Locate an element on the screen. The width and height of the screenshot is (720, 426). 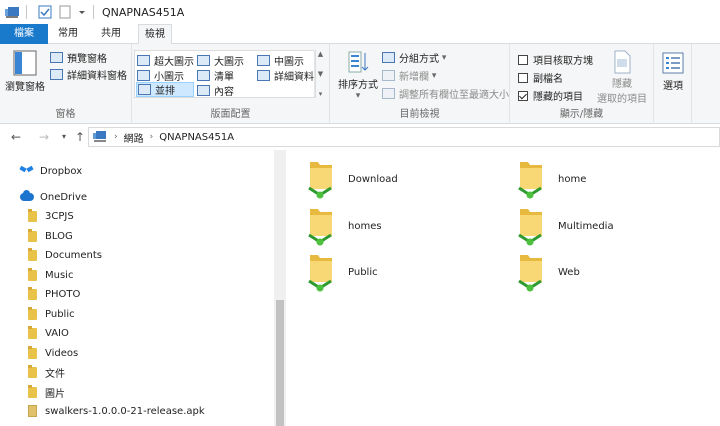
nav-folder-photo: PHOTO is located at coordinates (54, 294).